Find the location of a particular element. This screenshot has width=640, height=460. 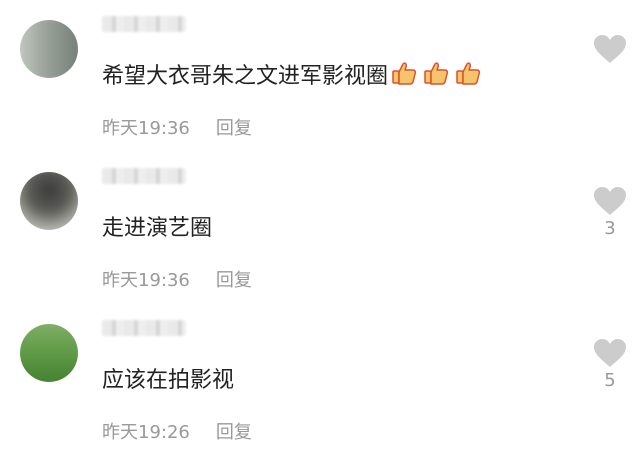

like-button is located at coordinates (610, 50).